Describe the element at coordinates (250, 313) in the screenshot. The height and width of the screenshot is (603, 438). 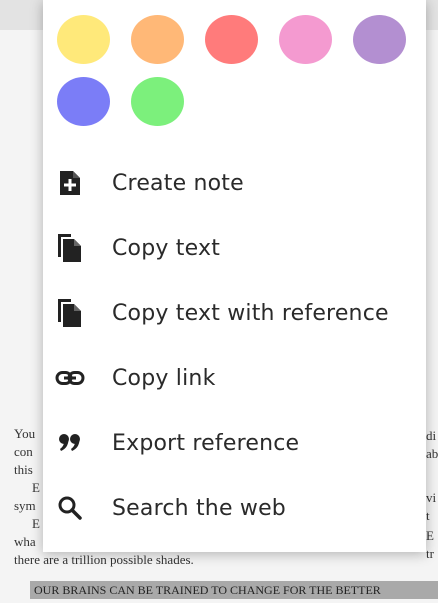
I see `menu-item-label: Copy text with reference` at that location.